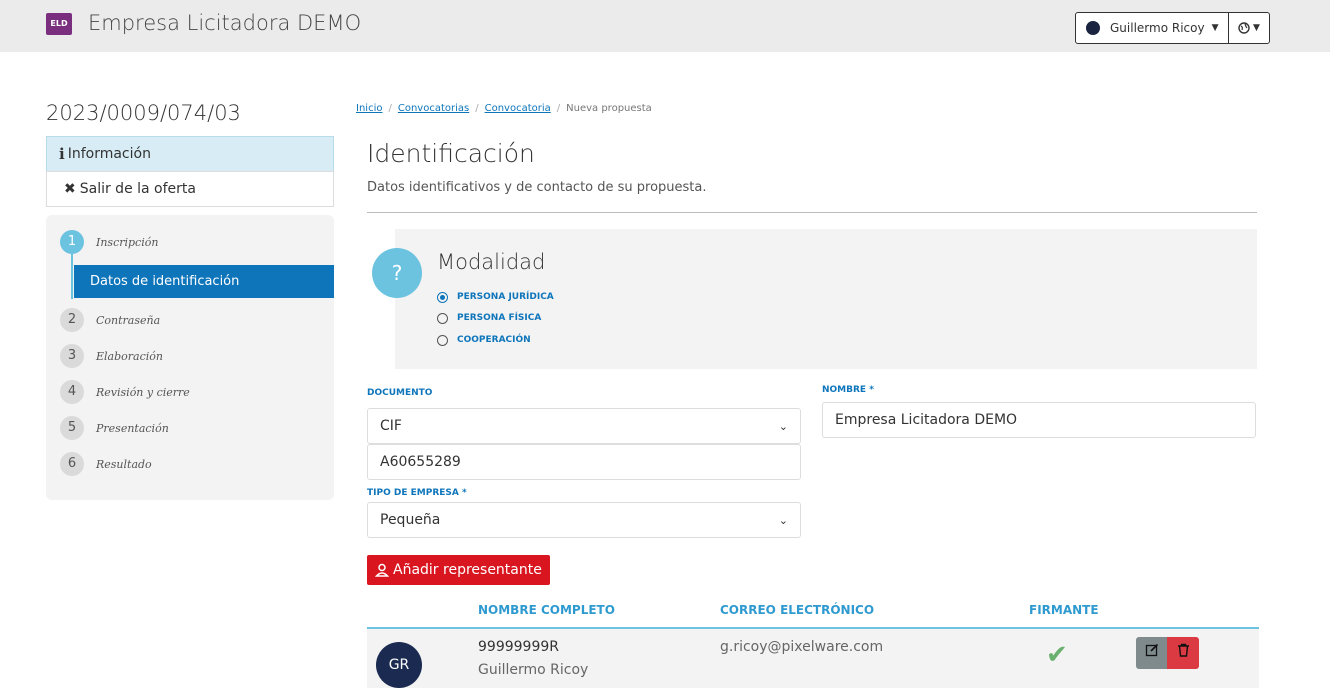 This screenshot has height=688, width=1330. What do you see at coordinates (399, 665) in the screenshot?
I see `avatar: GR` at bounding box center [399, 665].